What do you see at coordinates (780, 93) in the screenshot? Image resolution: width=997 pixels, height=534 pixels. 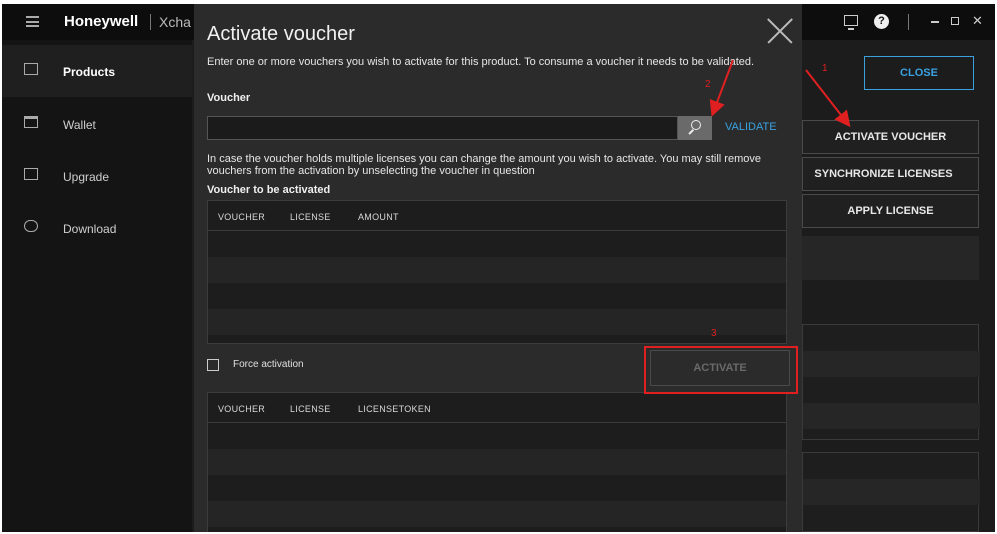 I see `annotation-arrows` at bounding box center [780, 93].